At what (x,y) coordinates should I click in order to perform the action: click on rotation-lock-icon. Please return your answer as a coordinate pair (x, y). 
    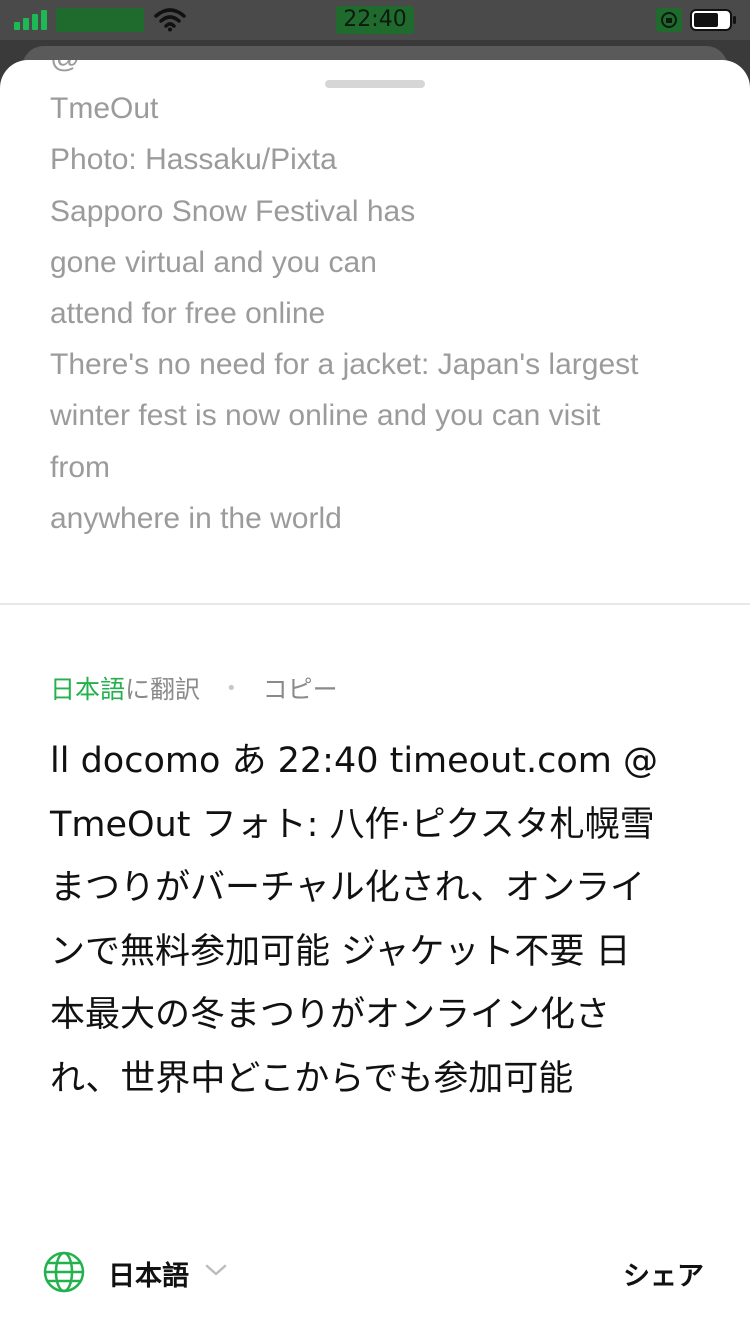
    Looking at the image, I should click on (669, 20).